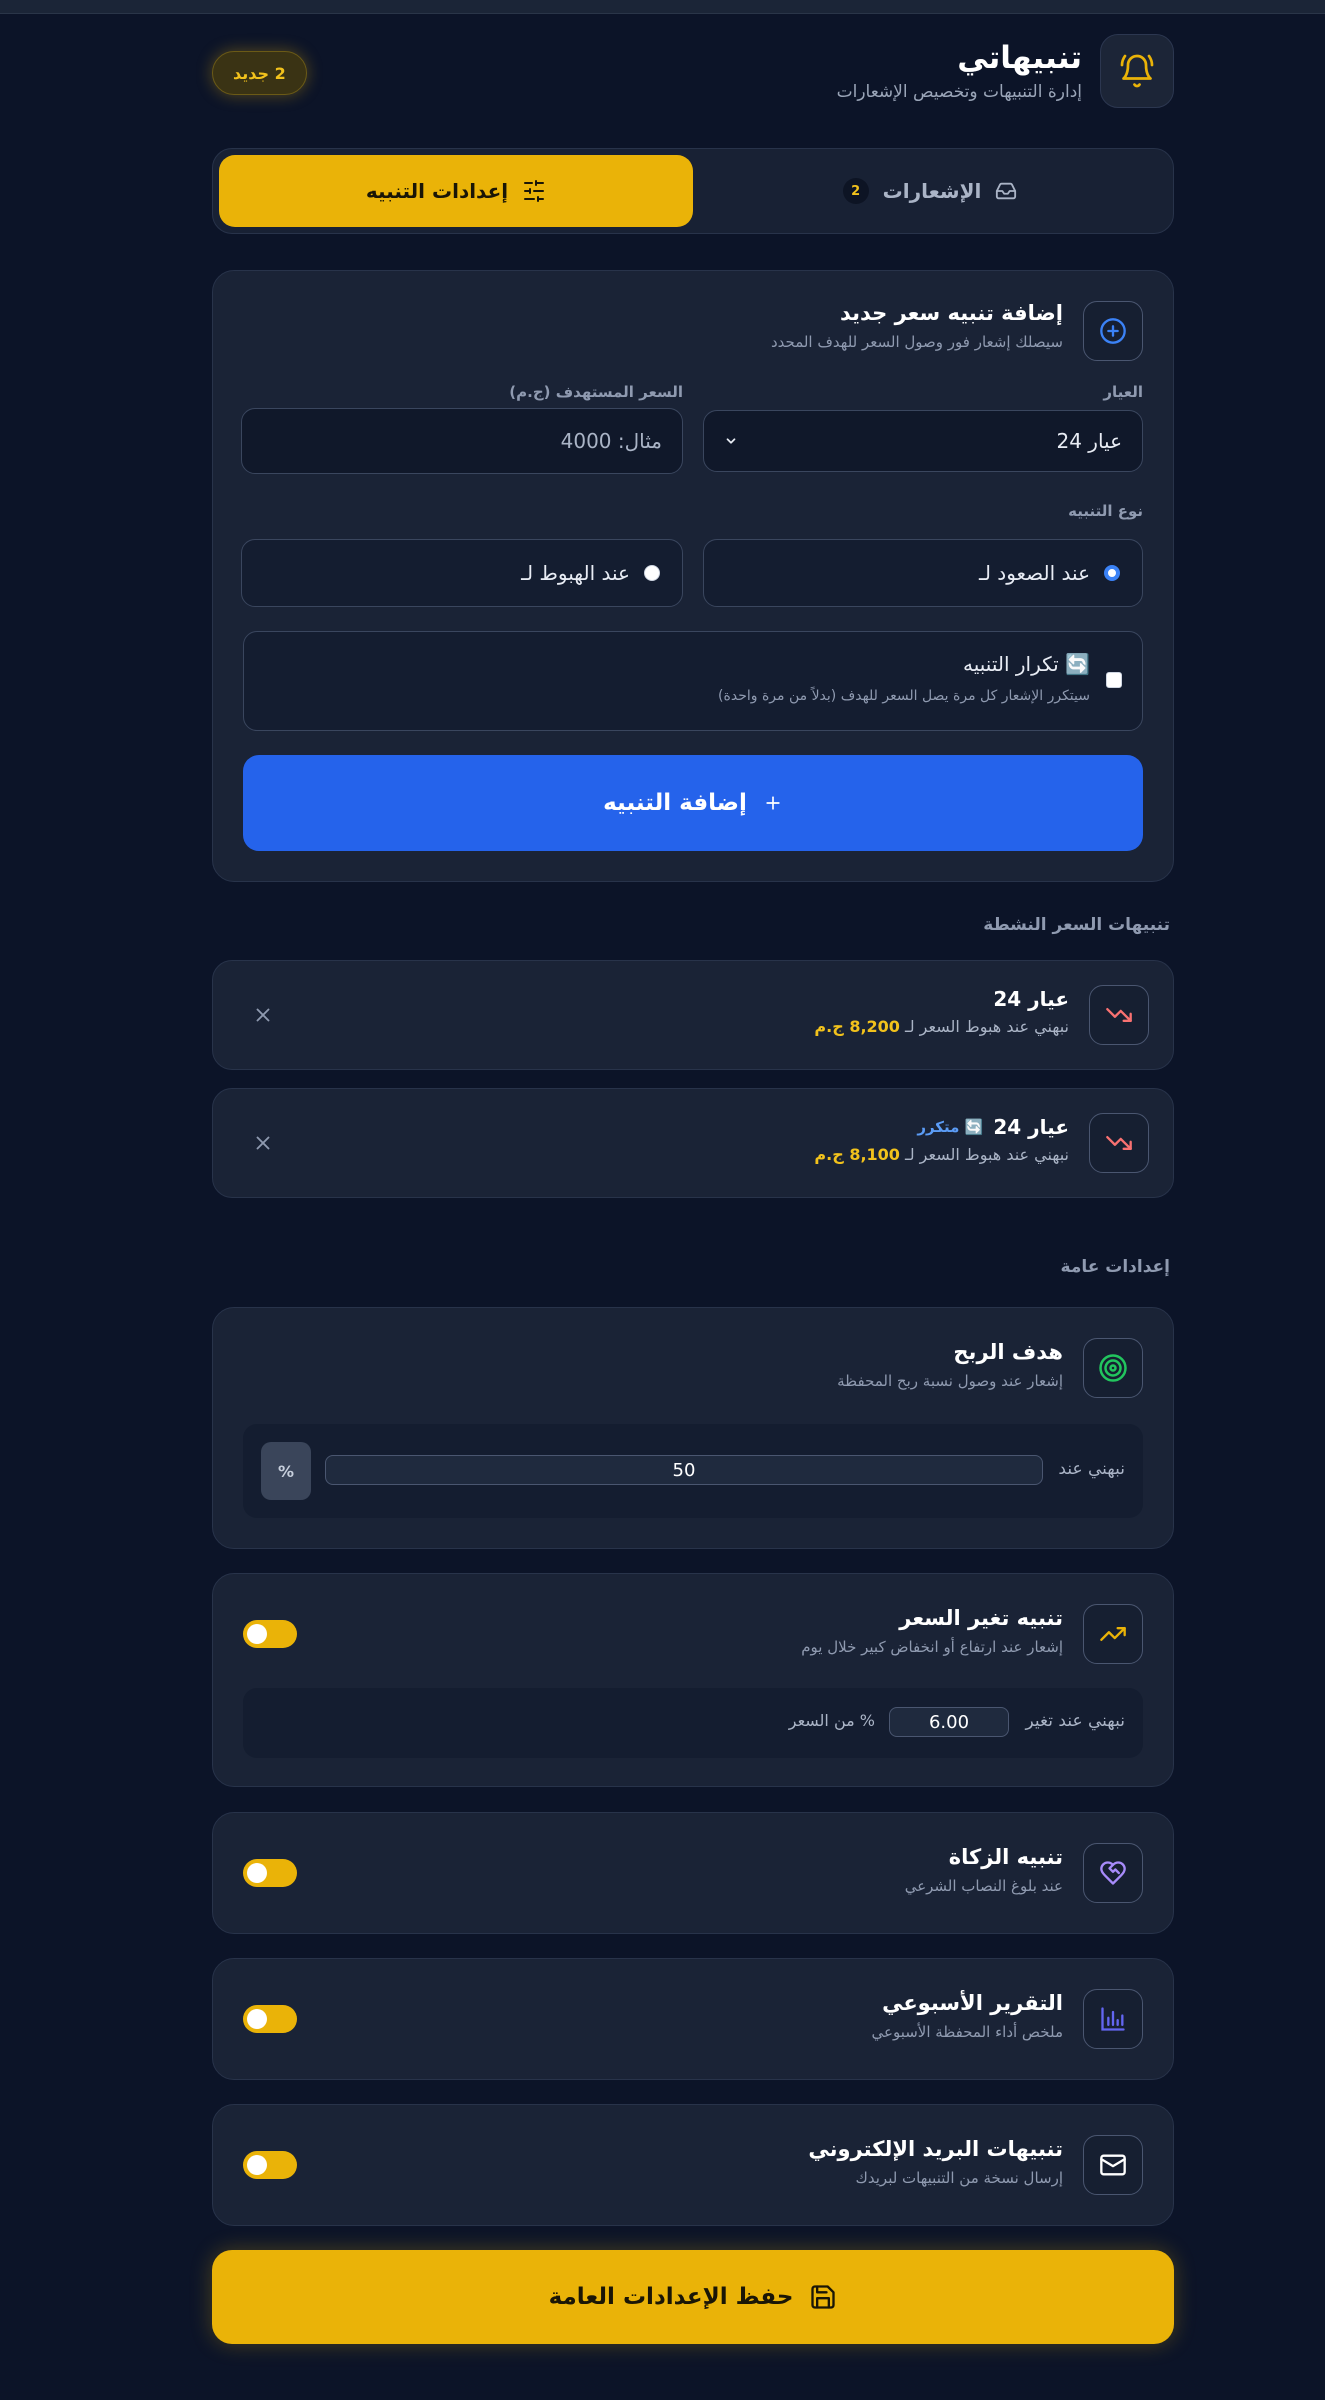 The width and height of the screenshot is (1325, 2400). Describe the element at coordinates (959, 92) in the screenshot. I see `page-subtitle: إدارة التنبيهات وتخصيص الإشعارات` at that location.